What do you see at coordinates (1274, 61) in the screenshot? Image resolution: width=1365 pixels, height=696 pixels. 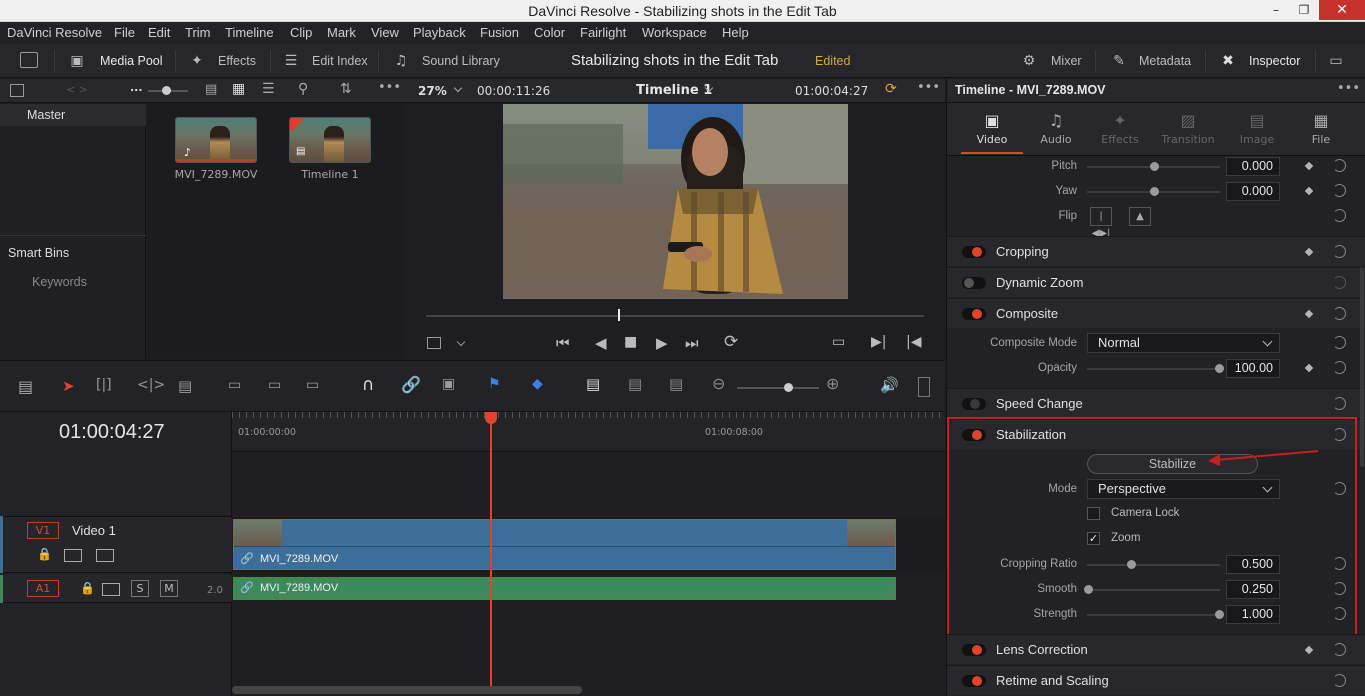 I see `inspector-button: Inspector` at bounding box center [1274, 61].